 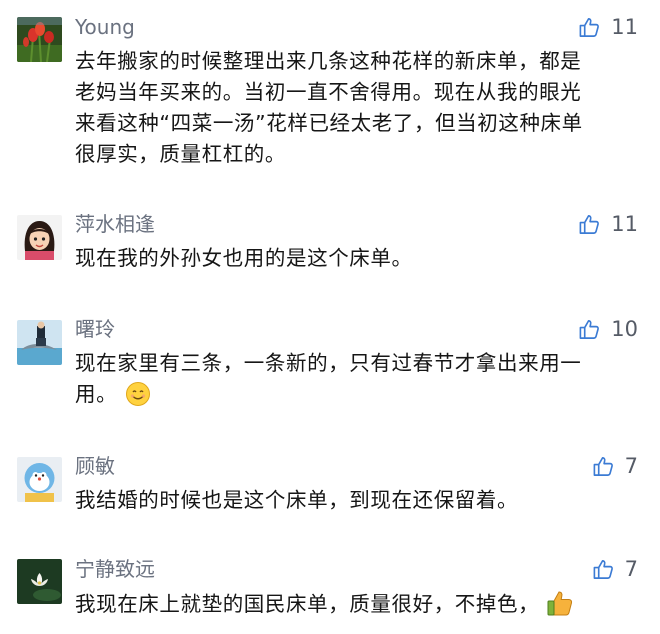 I want to click on username: 曙玲, so click(x=95, y=329).